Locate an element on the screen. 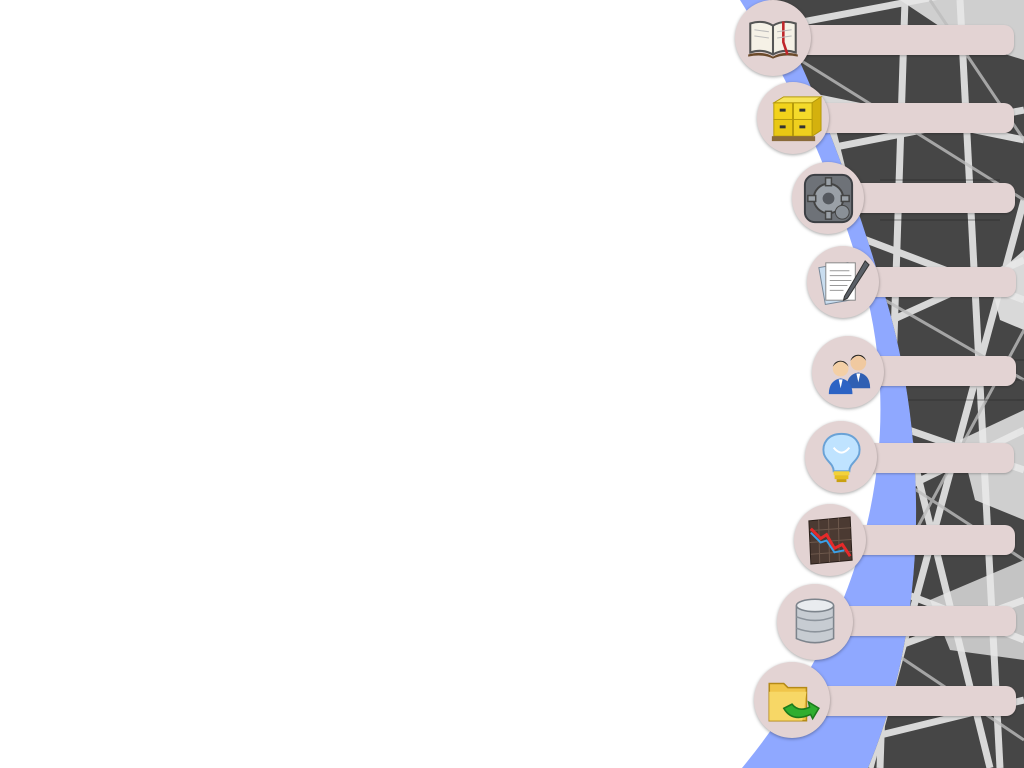 This screenshot has height=768, width=1024. menu-button-chart is located at coordinates (830, 540).